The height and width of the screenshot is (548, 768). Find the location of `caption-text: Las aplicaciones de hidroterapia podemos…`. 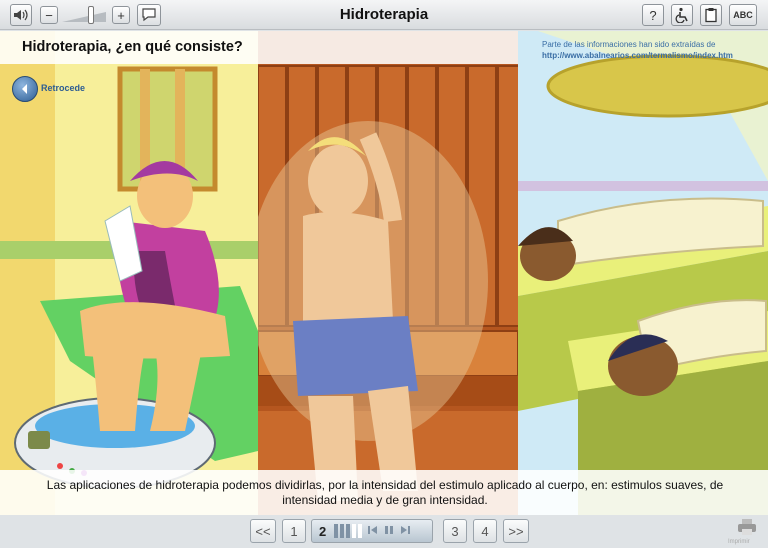

caption-text: Las aplicaciones de hidroterapia podemos… is located at coordinates (385, 492).